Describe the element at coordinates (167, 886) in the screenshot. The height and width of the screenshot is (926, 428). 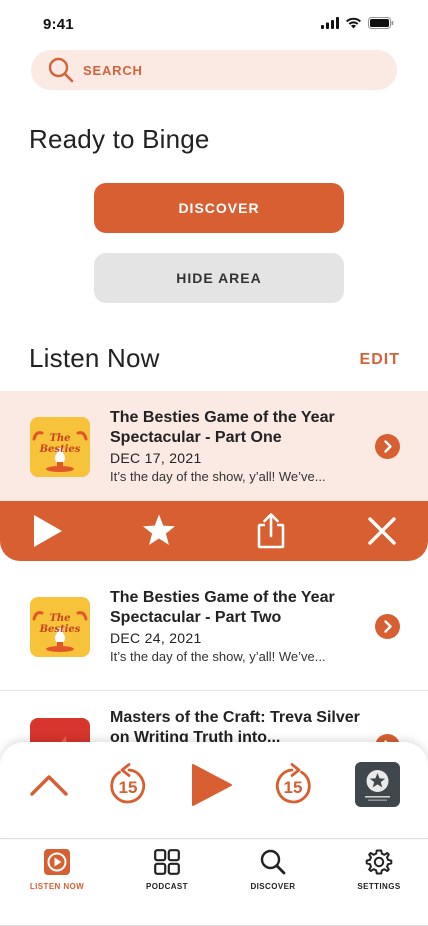
I see `tab-label: PODCAST` at that location.